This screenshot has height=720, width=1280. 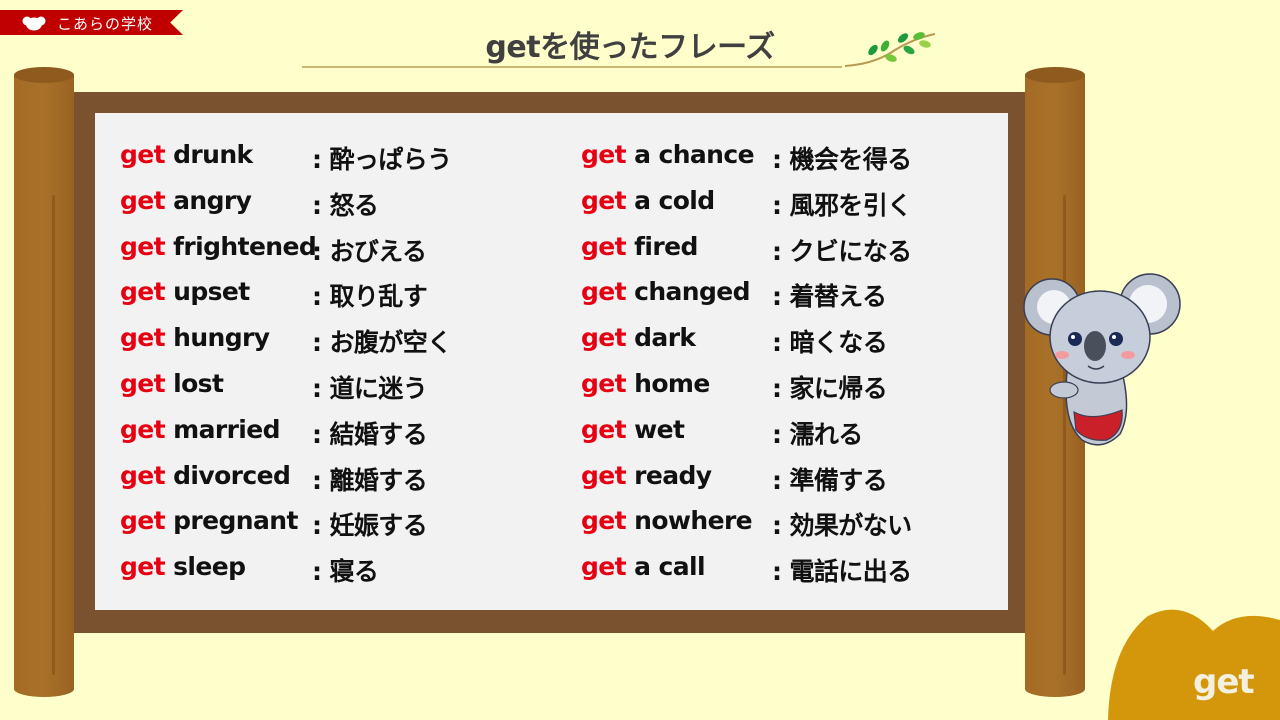 I want to click on phrase: changed, so click(x=692, y=292).